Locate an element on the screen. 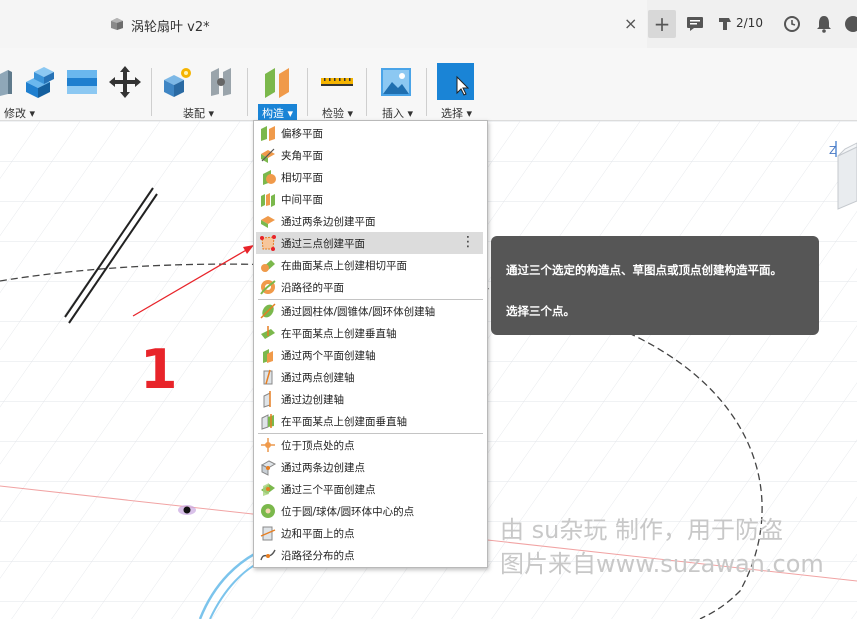 This screenshot has width=857, height=619. menu-item-tangent-plane: 相切平面 is located at coordinates (369, 177).